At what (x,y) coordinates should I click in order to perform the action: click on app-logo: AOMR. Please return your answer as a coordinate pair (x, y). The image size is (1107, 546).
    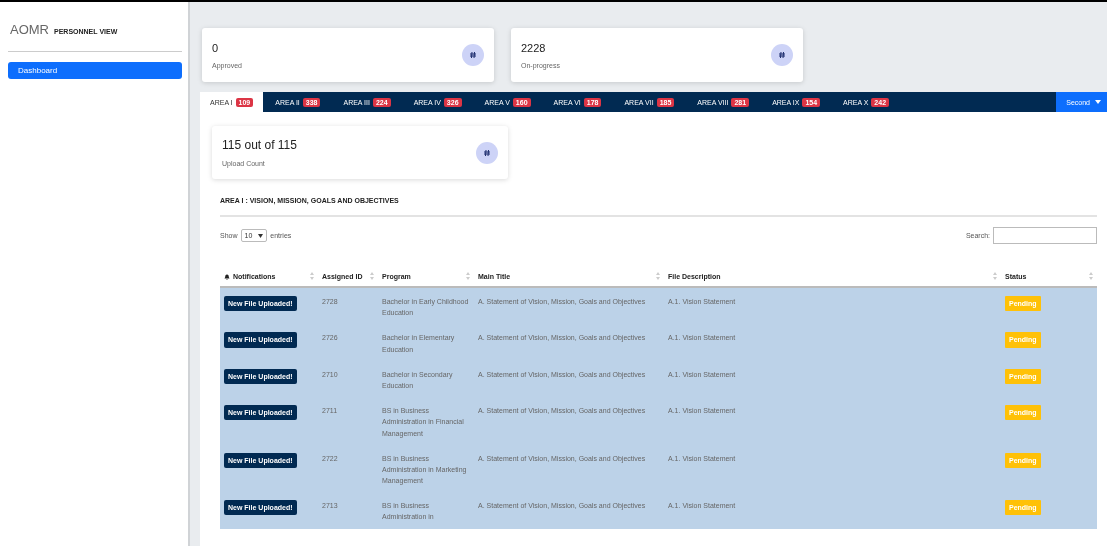
    Looking at the image, I should click on (29, 29).